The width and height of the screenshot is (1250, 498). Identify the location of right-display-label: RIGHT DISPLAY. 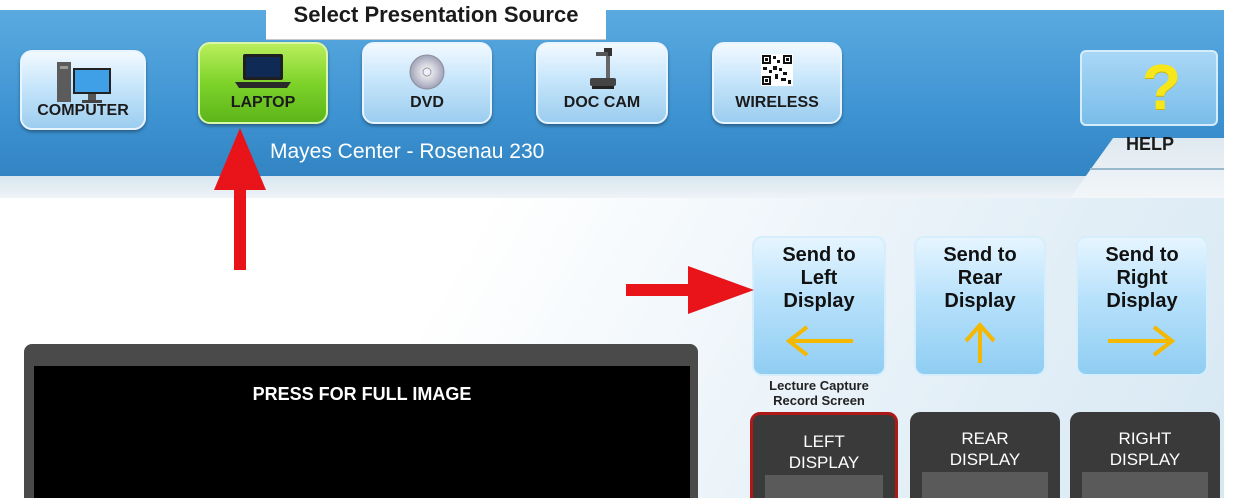
(1145, 449).